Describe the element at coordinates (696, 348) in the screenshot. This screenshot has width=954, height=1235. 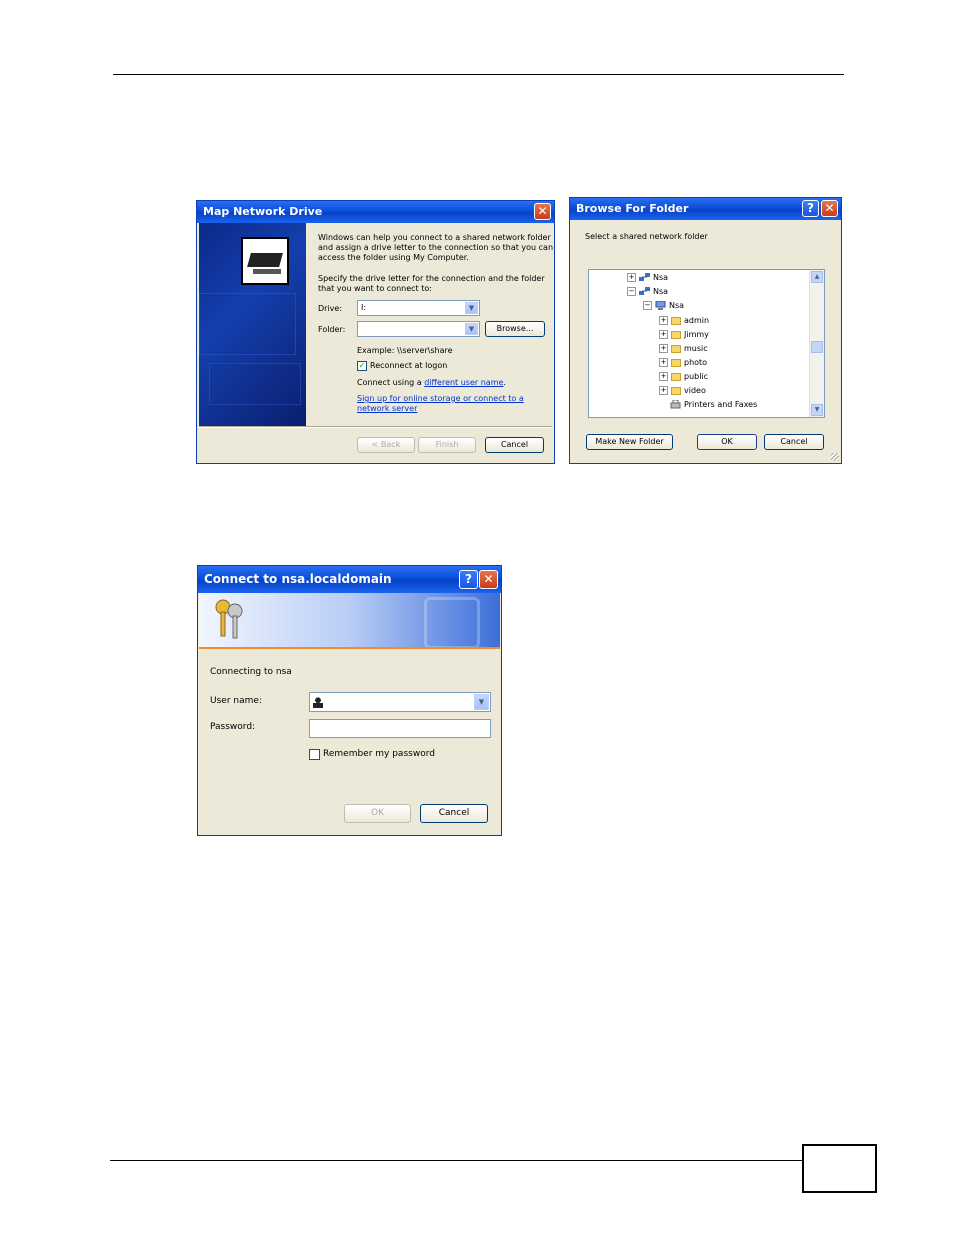
I see `tree-item-label: music` at that location.